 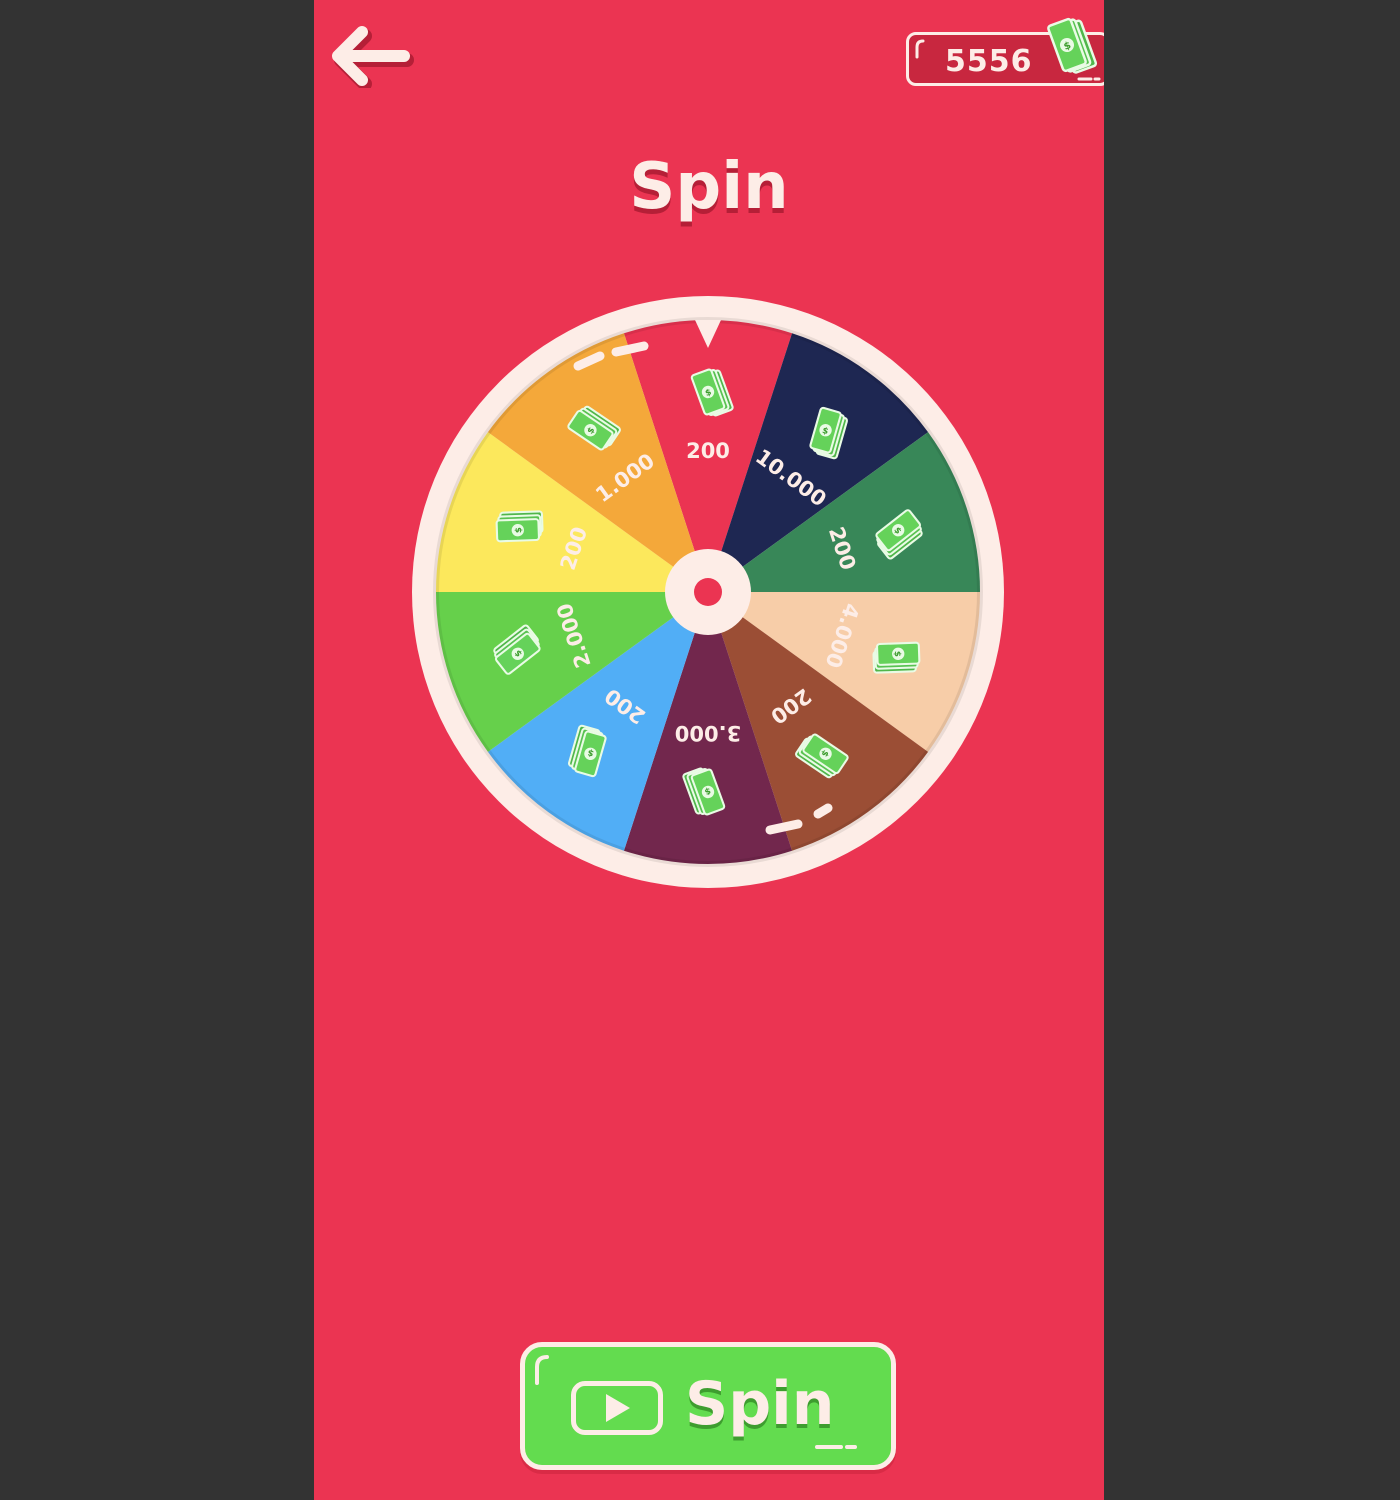 I want to click on spin-button: Spin, so click(x=708, y=1406).